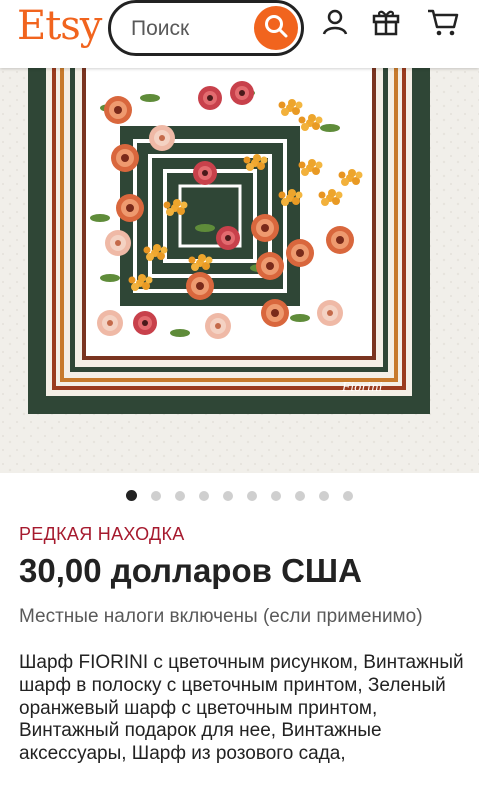  I want to click on top-bar: Etsy, so click(239, 34).